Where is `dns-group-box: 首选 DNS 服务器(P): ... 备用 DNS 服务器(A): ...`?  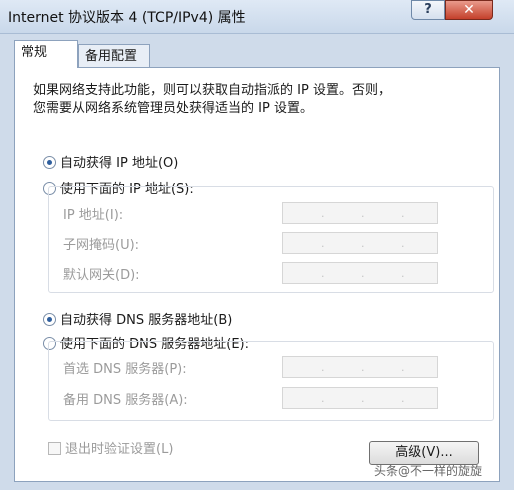 dns-group-box: 首选 DNS 服务器(P): ... 备用 DNS 服务器(A): ... is located at coordinates (271, 381).